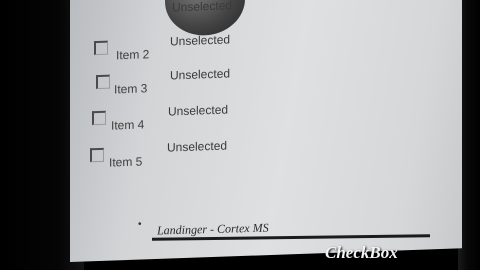 Image resolution: width=480 pixels, height=270 pixels. What do you see at coordinates (131, 89) in the screenshot?
I see `item-label: Item 3` at bounding box center [131, 89].